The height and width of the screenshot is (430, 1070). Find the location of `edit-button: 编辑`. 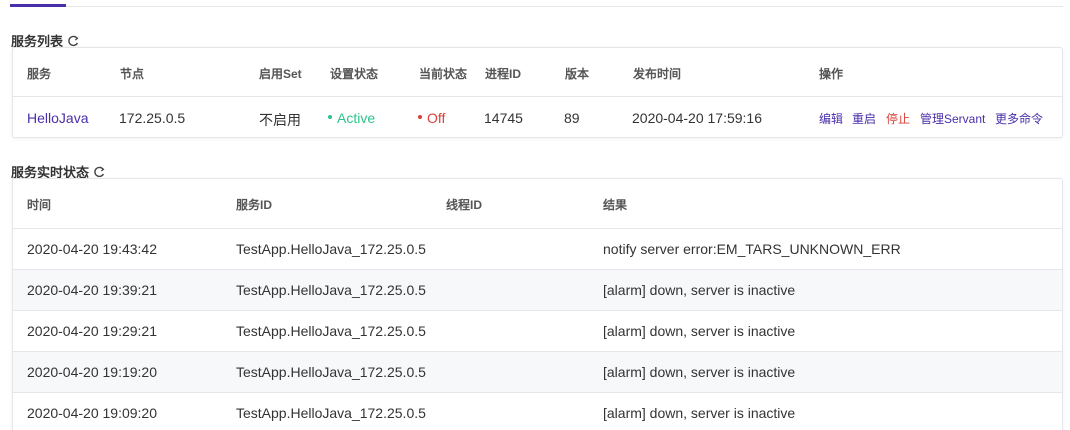

edit-button: 编辑 is located at coordinates (831, 118).